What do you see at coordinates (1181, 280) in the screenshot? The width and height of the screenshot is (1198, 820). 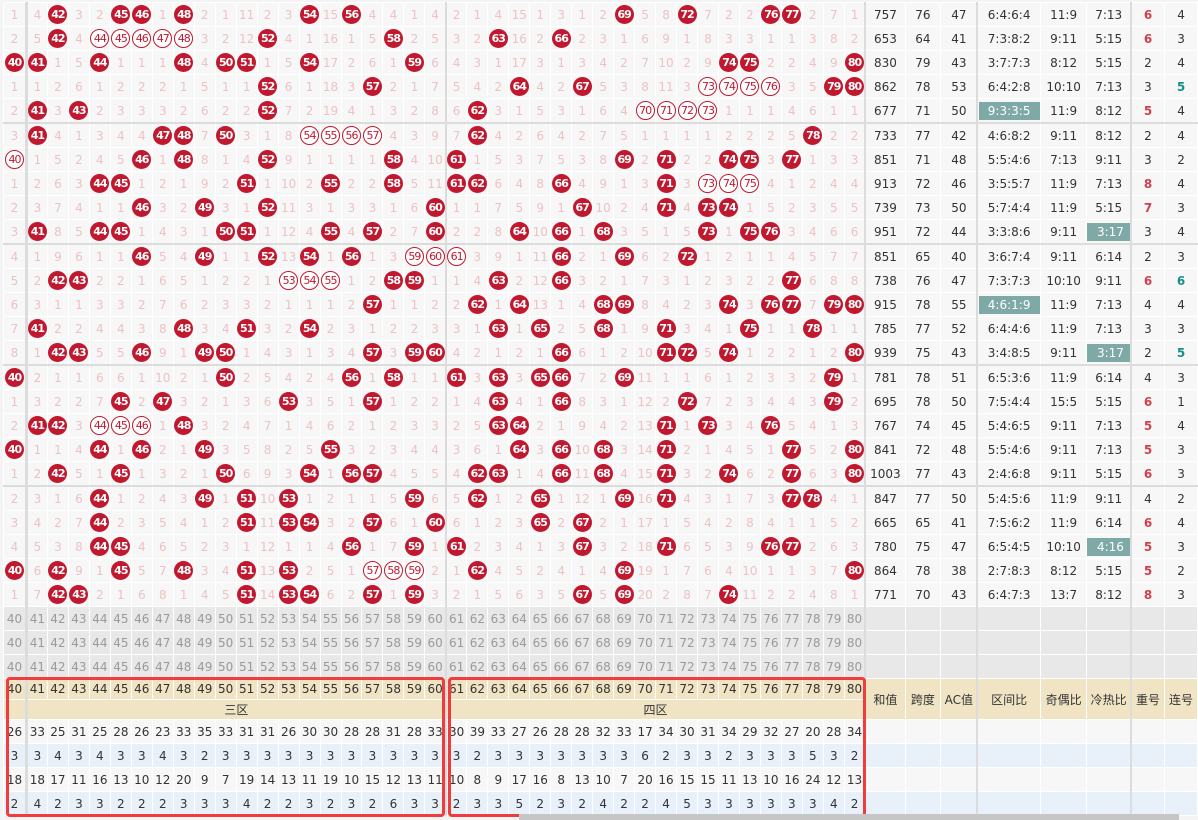 I see `consecutive-count: 6` at bounding box center [1181, 280].